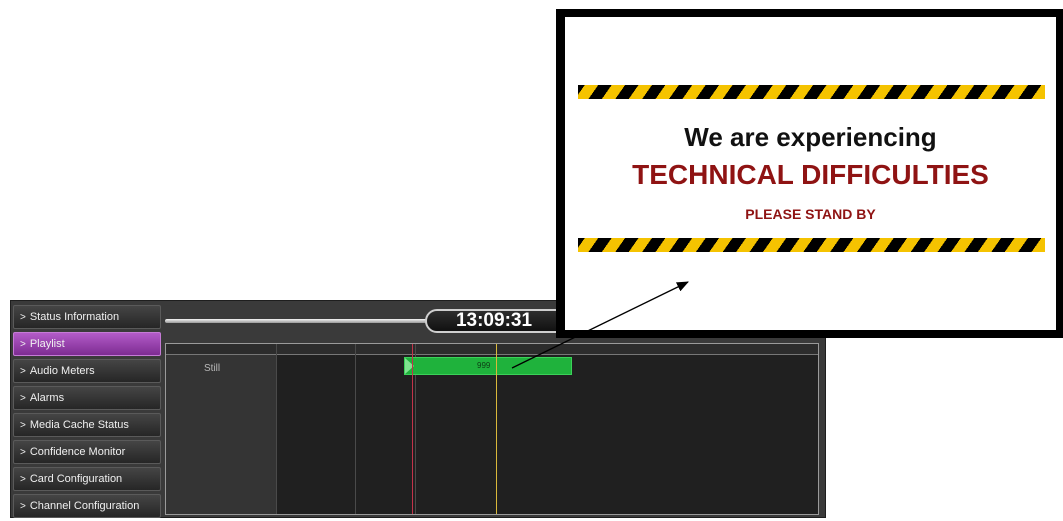 This screenshot has width=1063, height=521. What do you see at coordinates (811, 245) in the screenshot?
I see `hazard-stripe-bottom` at bounding box center [811, 245].